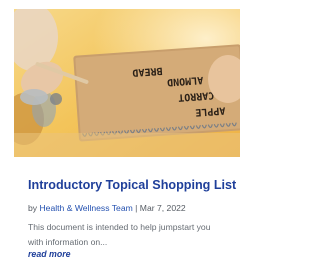 The width and height of the screenshot is (320, 268). Describe the element at coordinates (49, 254) in the screenshot. I see `read-more-link: read more` at that location.